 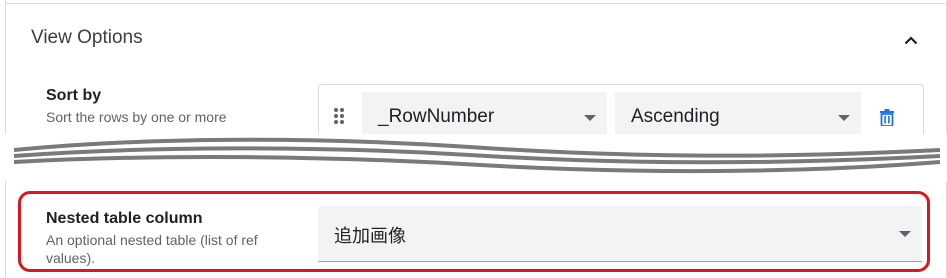 I want to click on section-title: View Options, so click(x=87, y=37).